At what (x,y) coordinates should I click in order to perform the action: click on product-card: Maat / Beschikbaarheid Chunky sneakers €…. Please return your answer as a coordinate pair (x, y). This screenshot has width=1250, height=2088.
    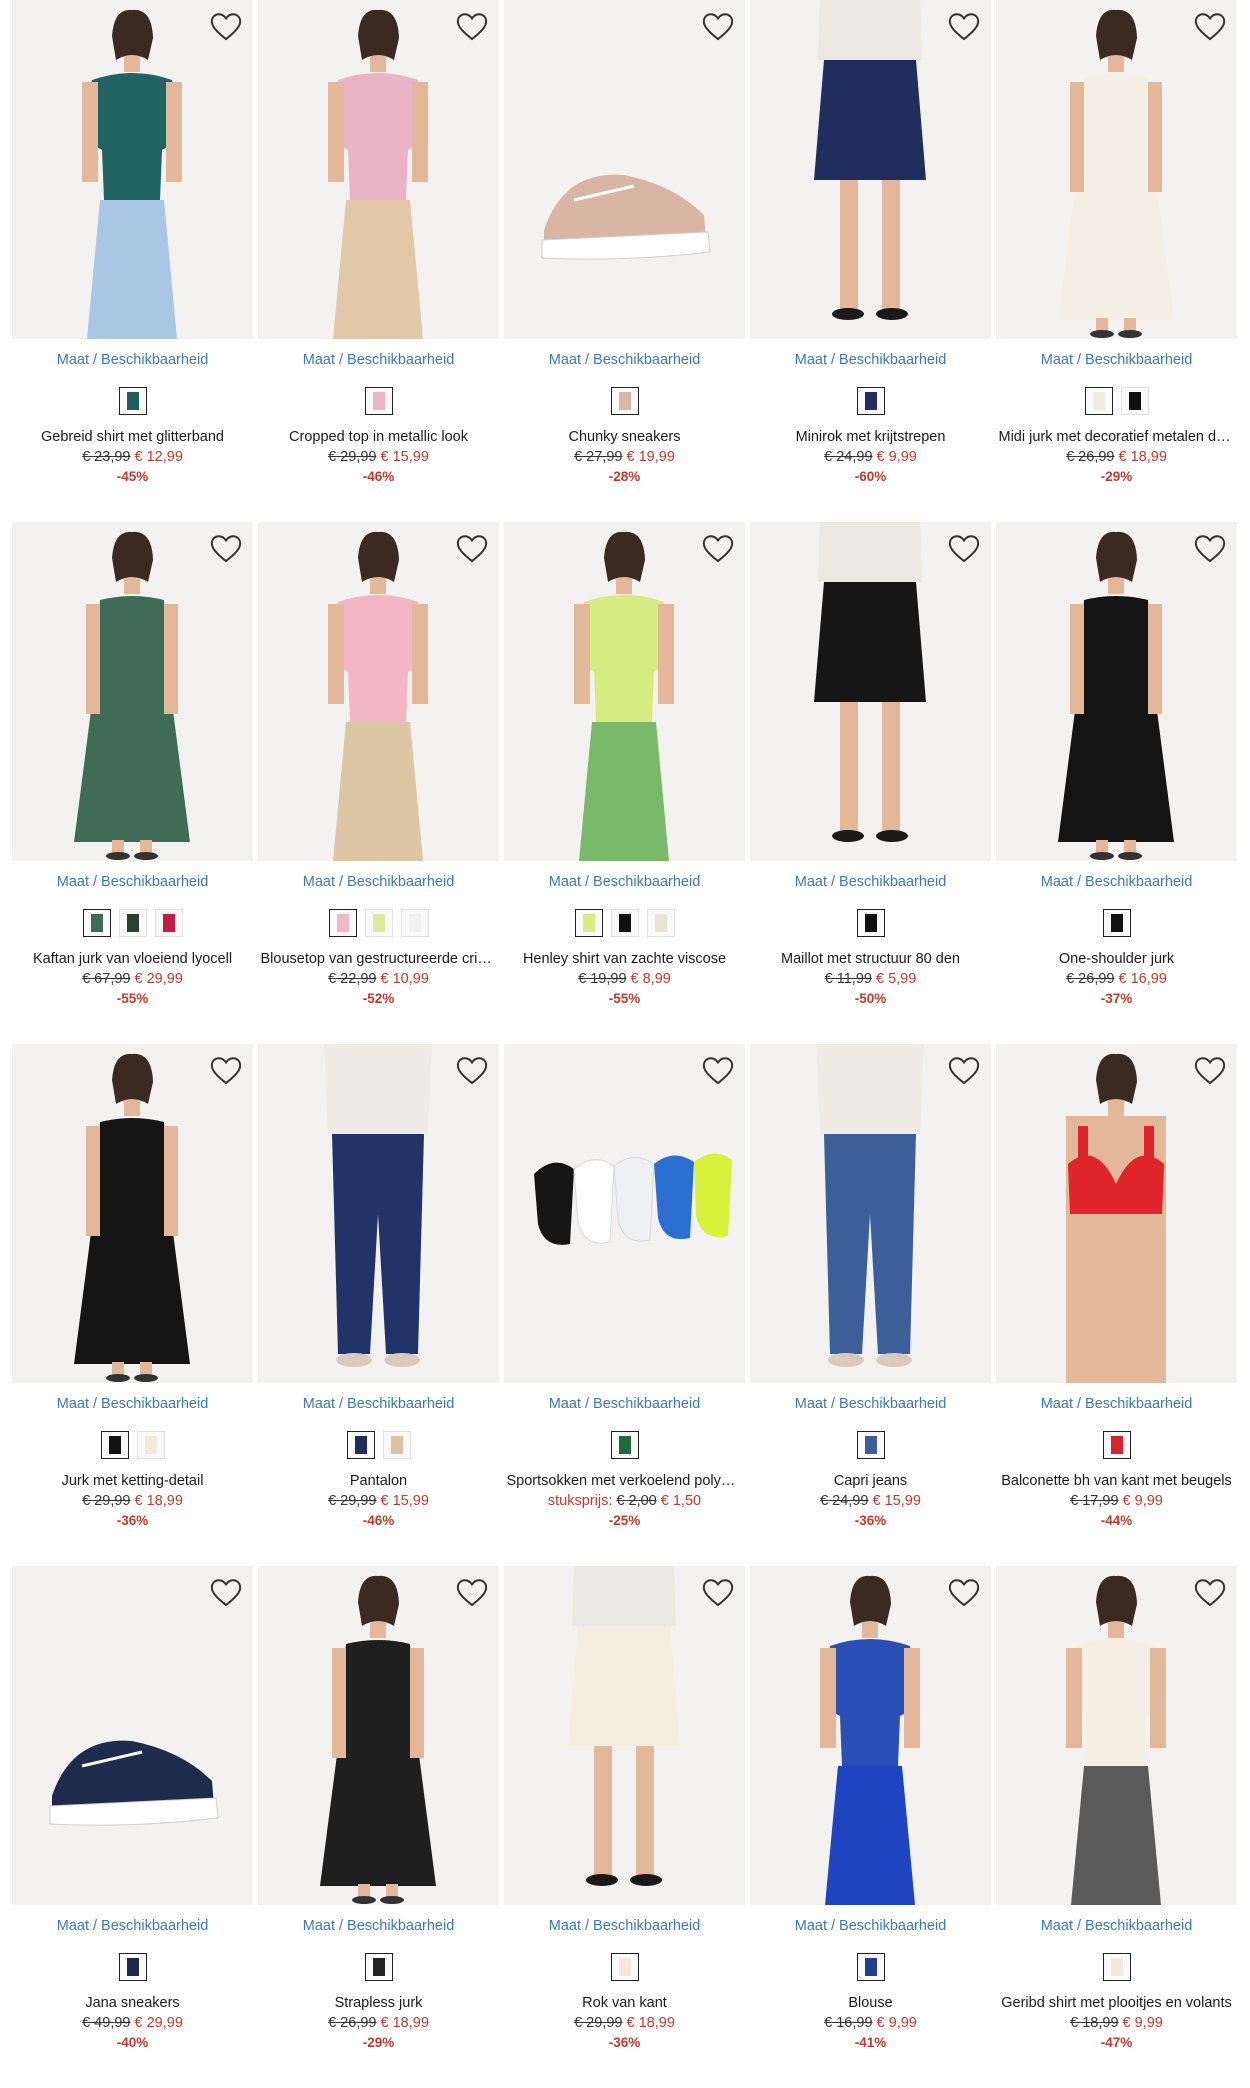
    Looking at the image, I should click on (624, 261).